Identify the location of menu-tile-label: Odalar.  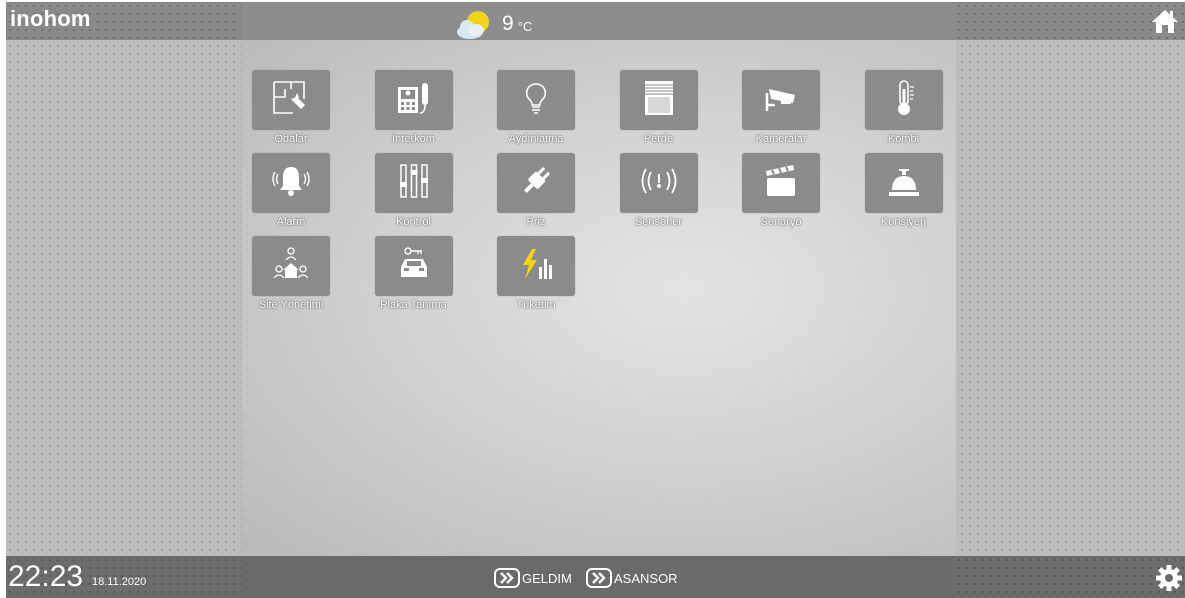
(291, 139).